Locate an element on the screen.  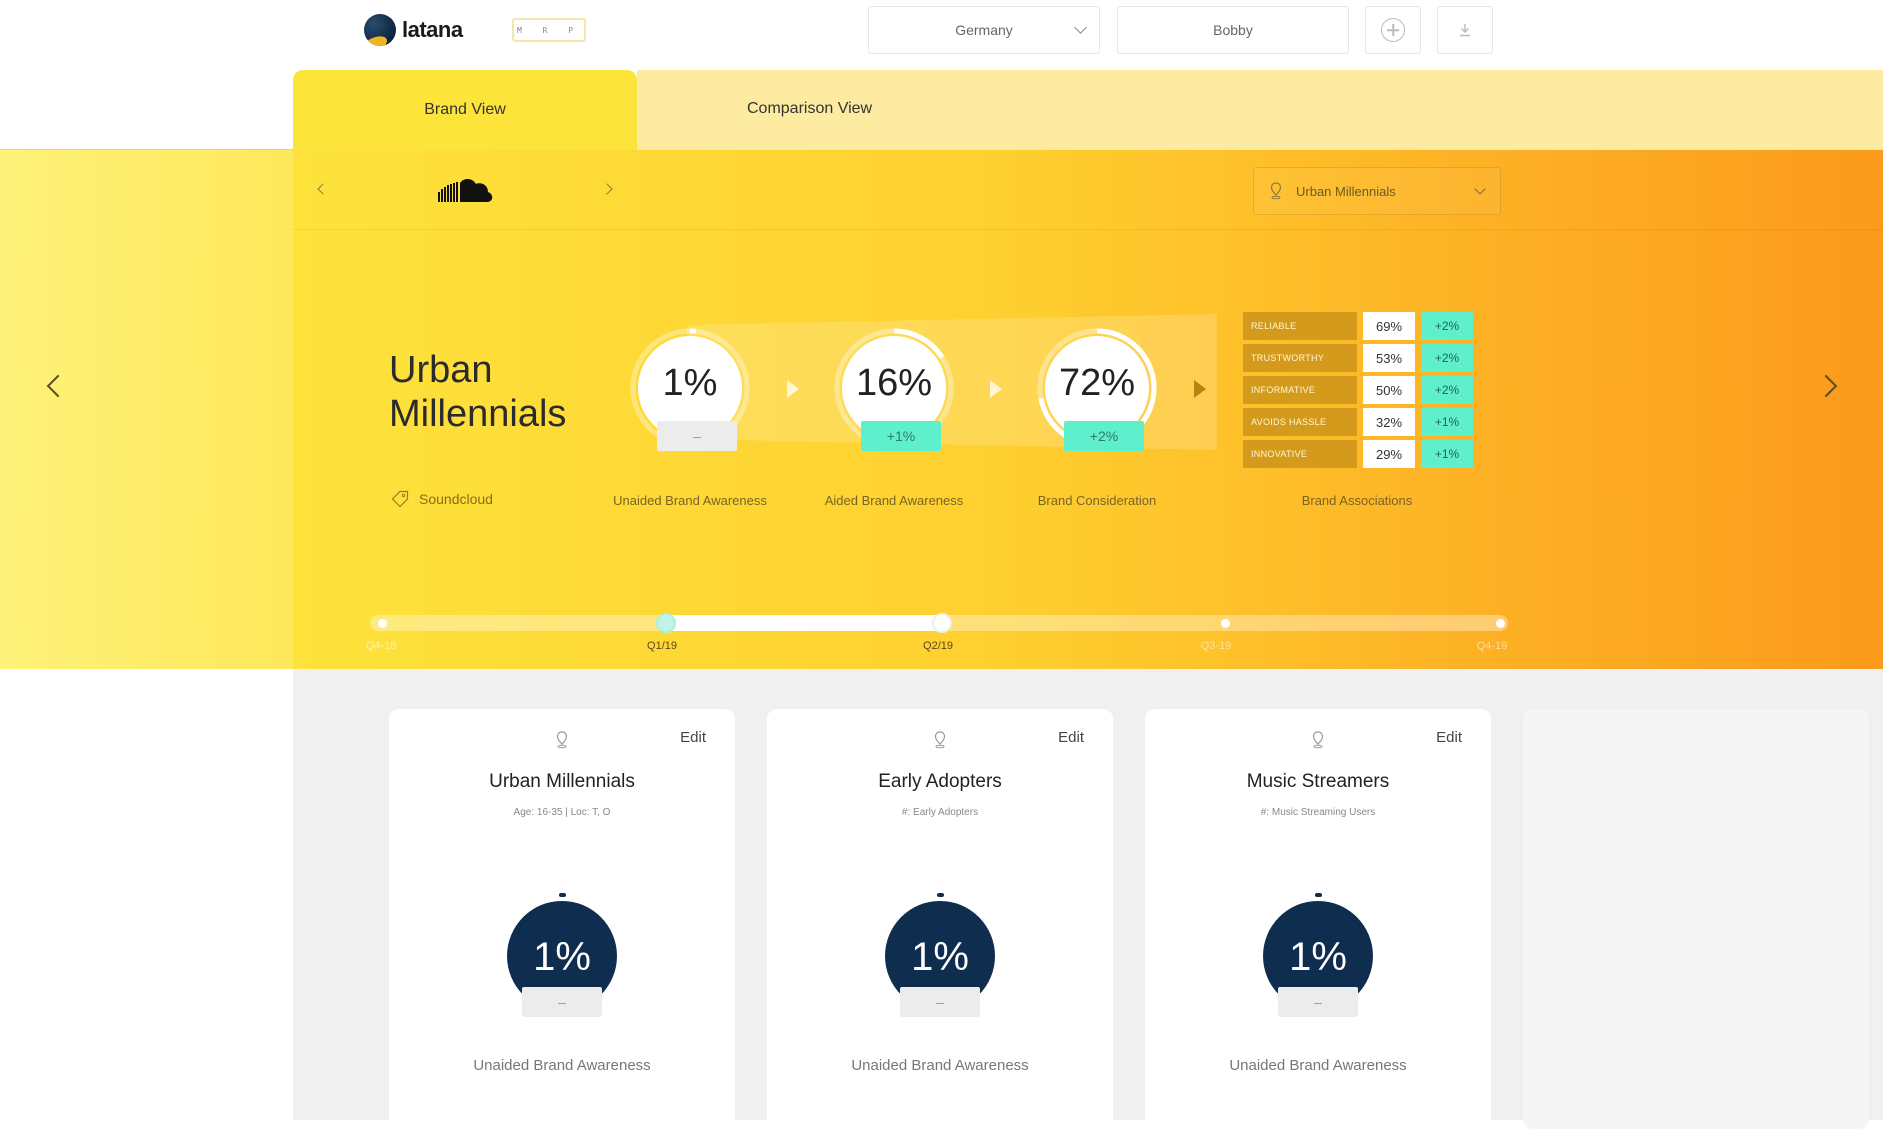
card-subtitle: Age: 16-35 | Loc: T, O is located at coordinates (562, 812).